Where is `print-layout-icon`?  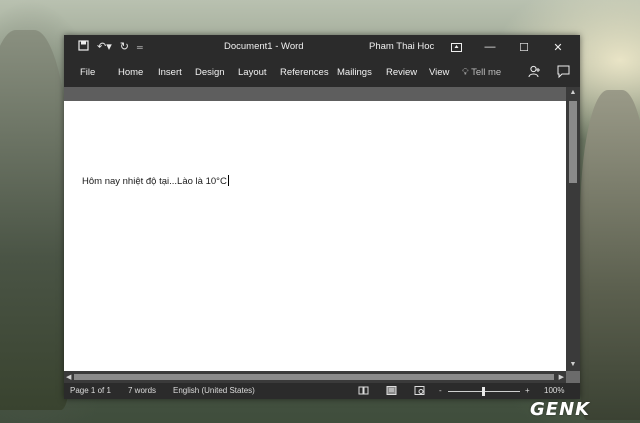
print-layout-icon is located at coordinates (391, 391).